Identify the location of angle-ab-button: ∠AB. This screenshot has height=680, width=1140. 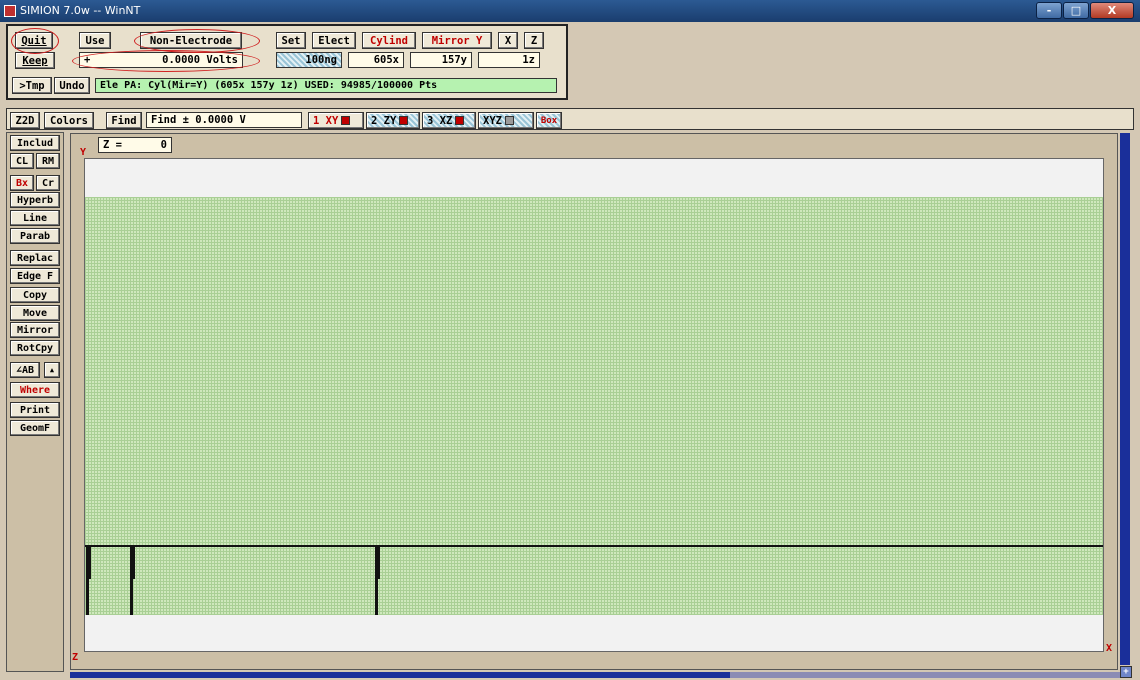
(25, 370).